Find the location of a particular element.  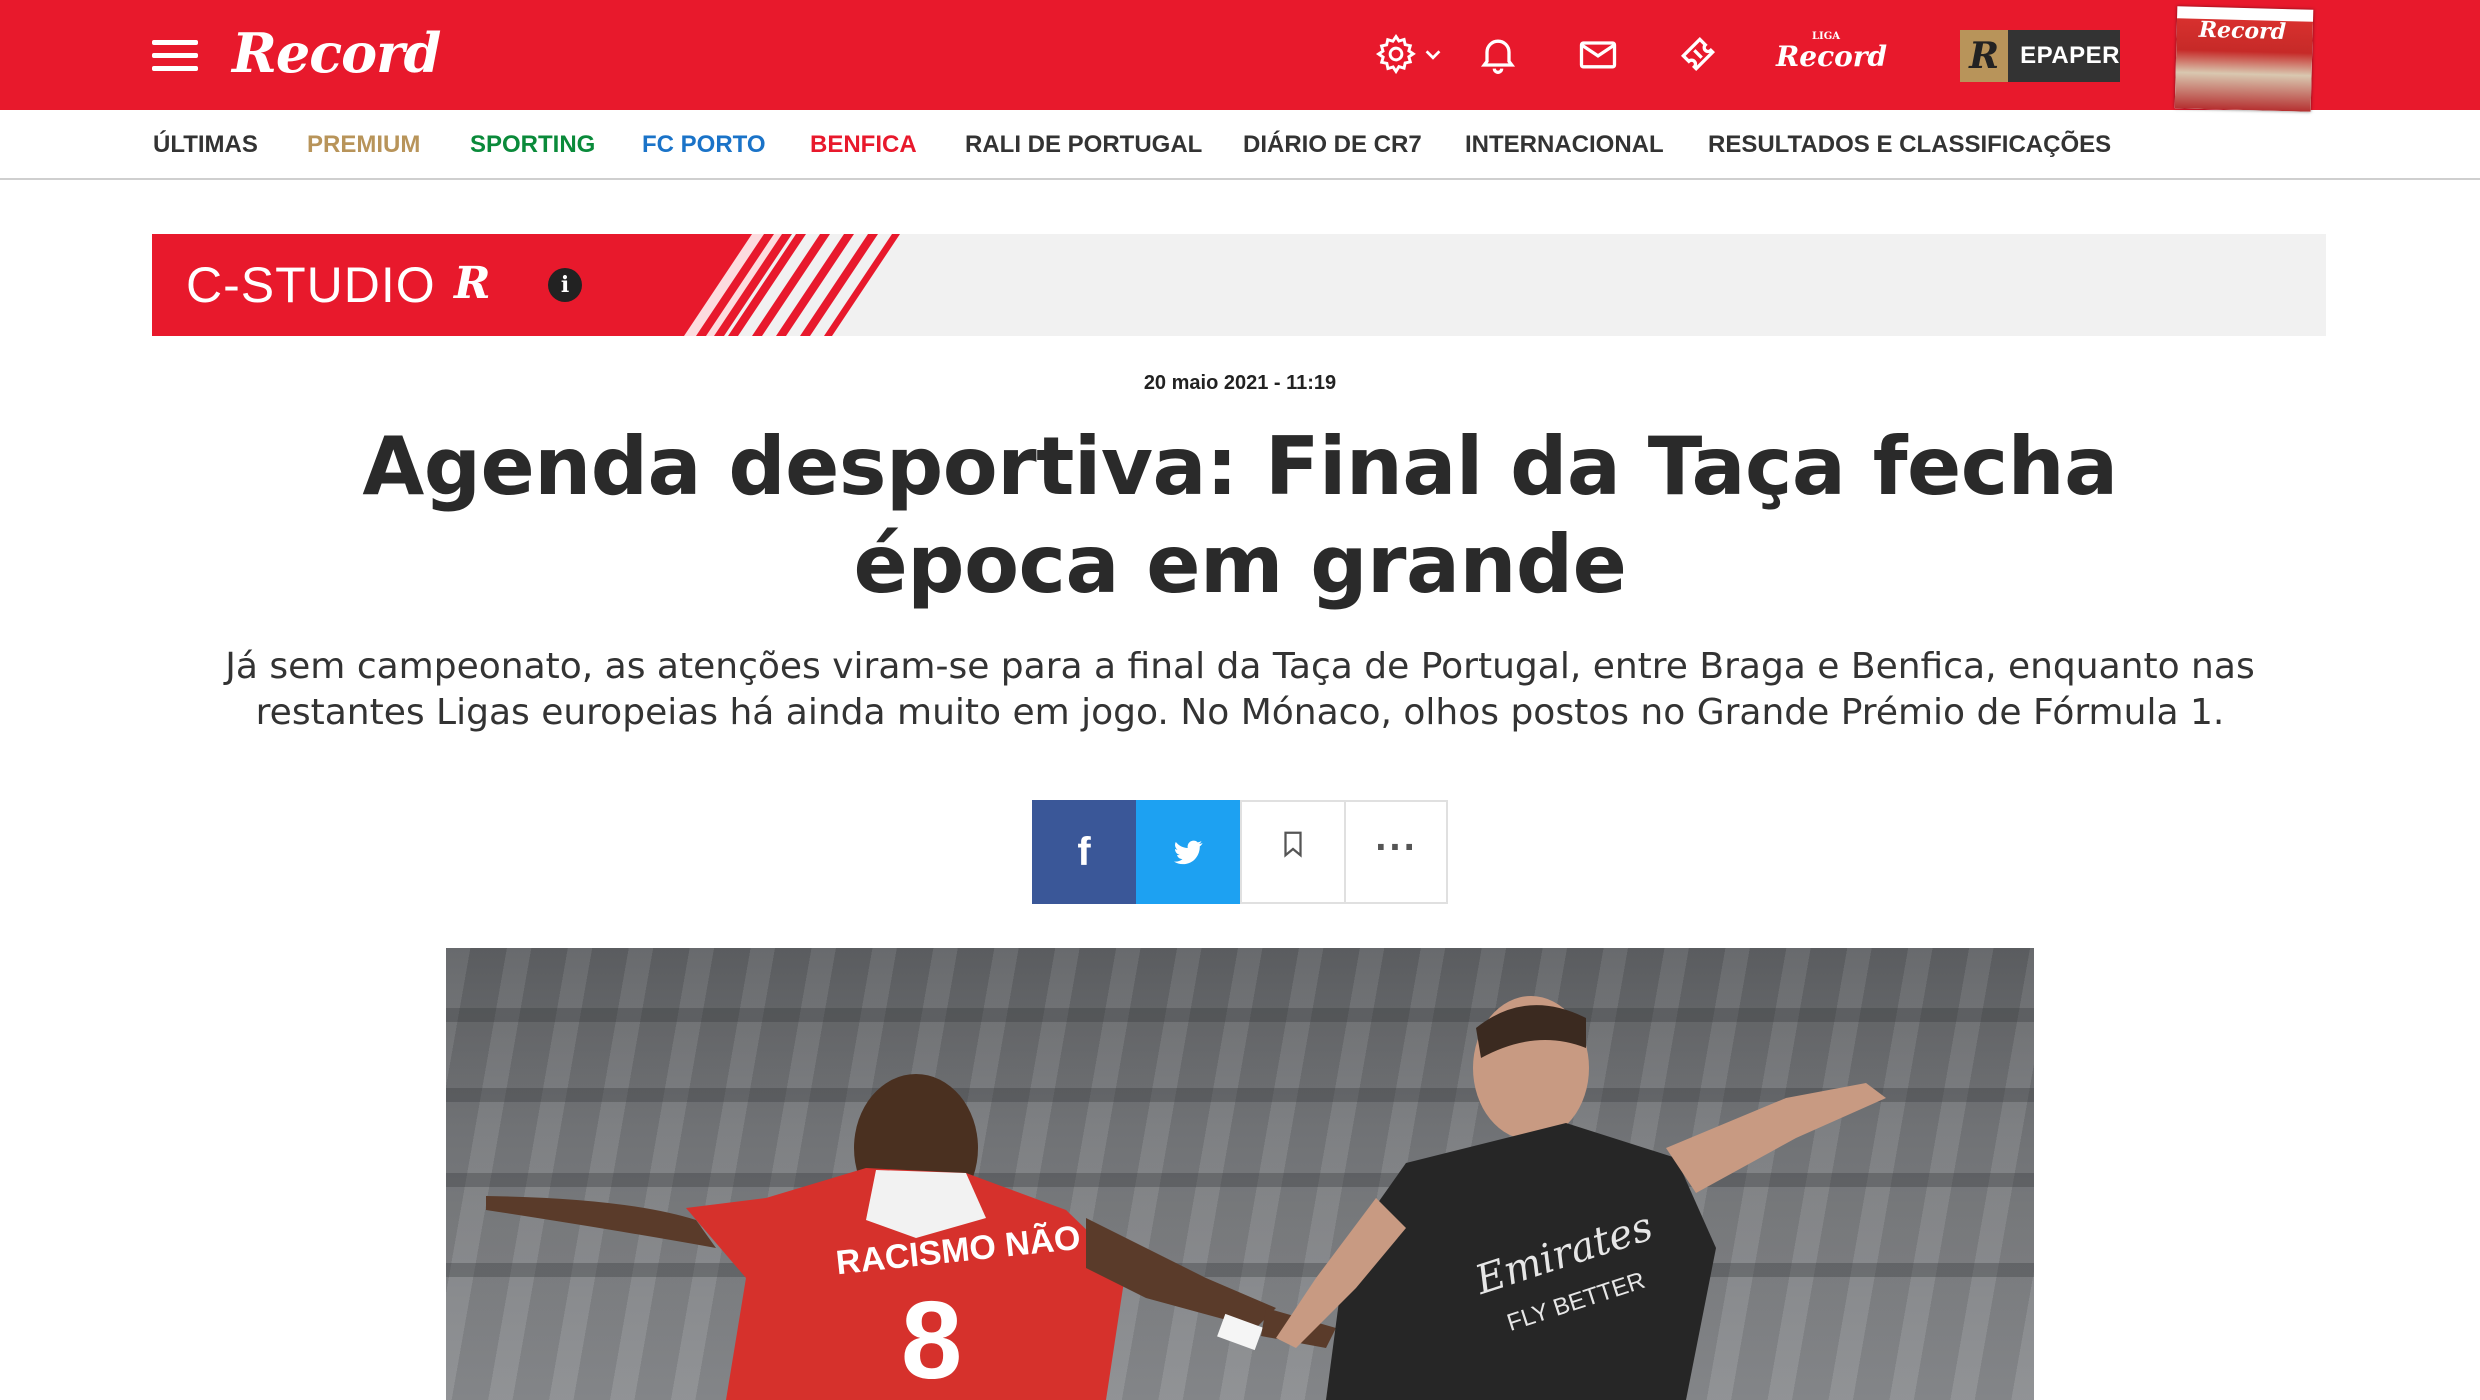

bookmark-icon is located at coordinates (1293, 844).